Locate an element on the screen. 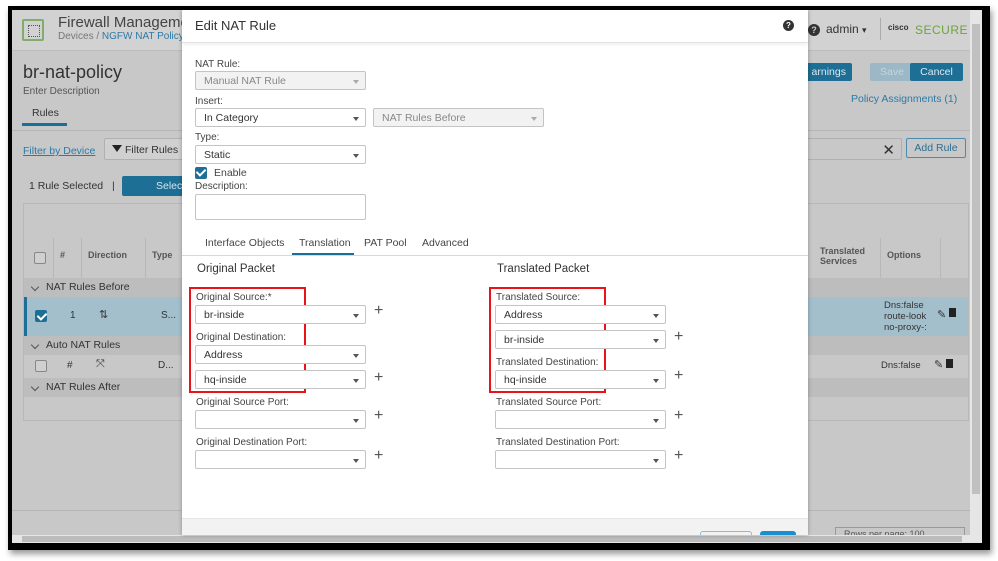  rule-selected-count: 1 Rule Selected is located at coordinates (66, 186).